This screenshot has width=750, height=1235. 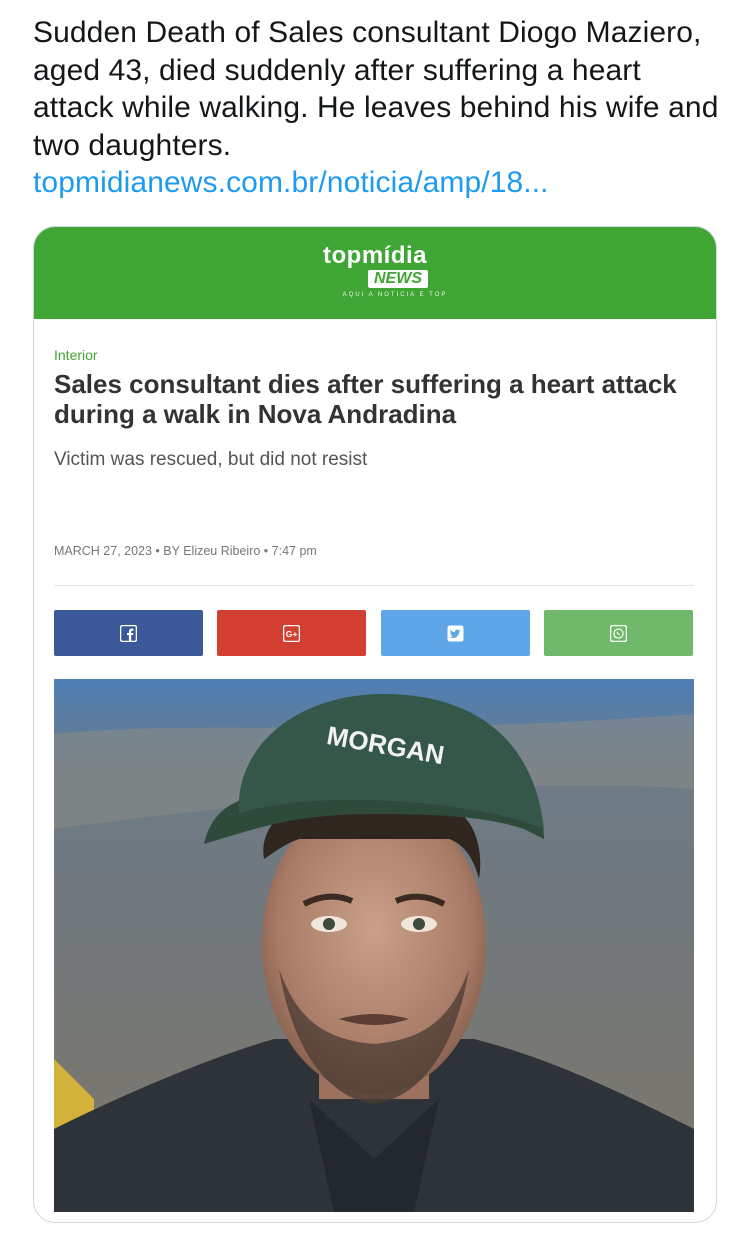 I want to click on share-buttons: G+, so click(x=374, y=633).